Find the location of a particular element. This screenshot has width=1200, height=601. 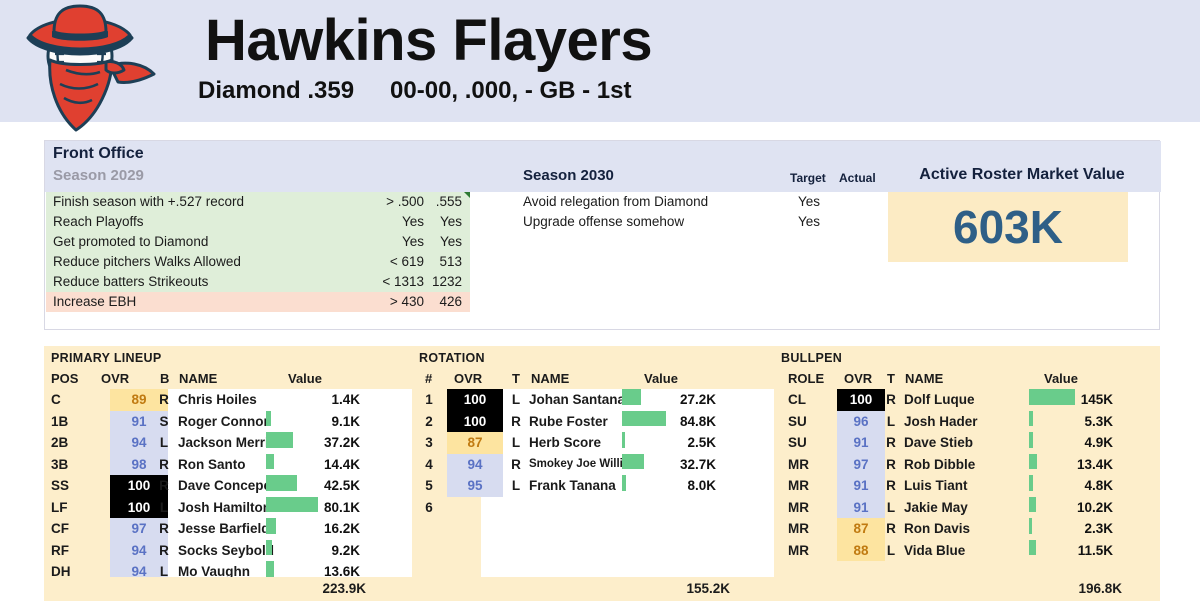

goal-actual: 1232 is located at coordinates (446, 281).